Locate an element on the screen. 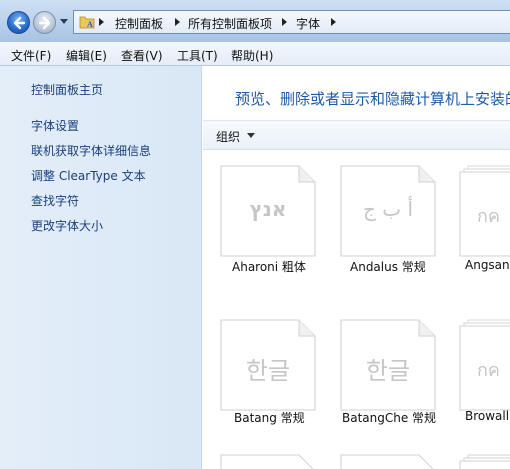  back-button is located at coordinates (18, 22).